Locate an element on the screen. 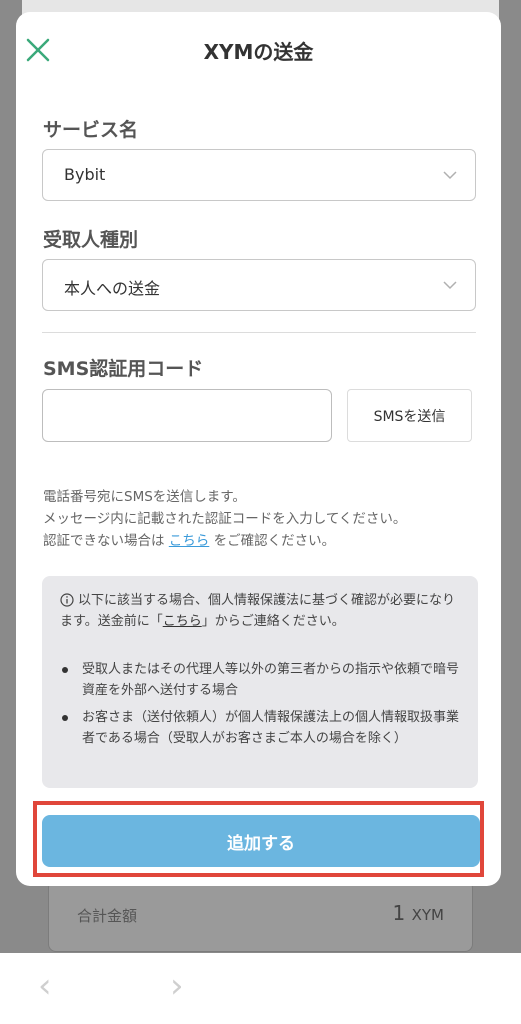  total-amount-number: 1 is located at coordinates (399, 913).